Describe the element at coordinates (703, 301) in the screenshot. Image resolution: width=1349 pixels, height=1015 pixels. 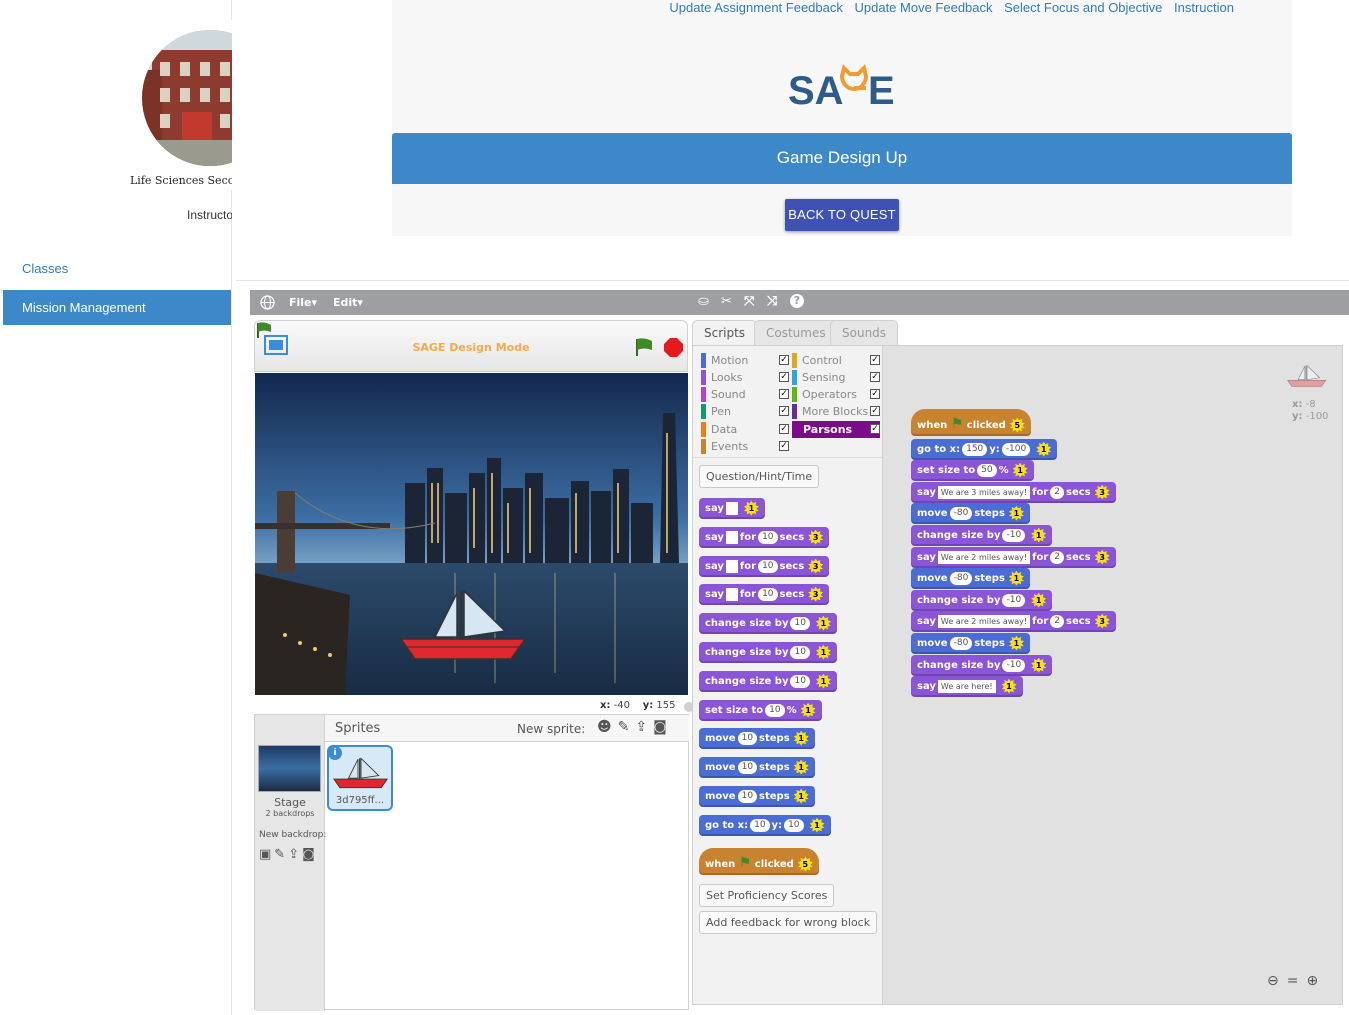
I see `duplicate-icon: ⛀` at that location.